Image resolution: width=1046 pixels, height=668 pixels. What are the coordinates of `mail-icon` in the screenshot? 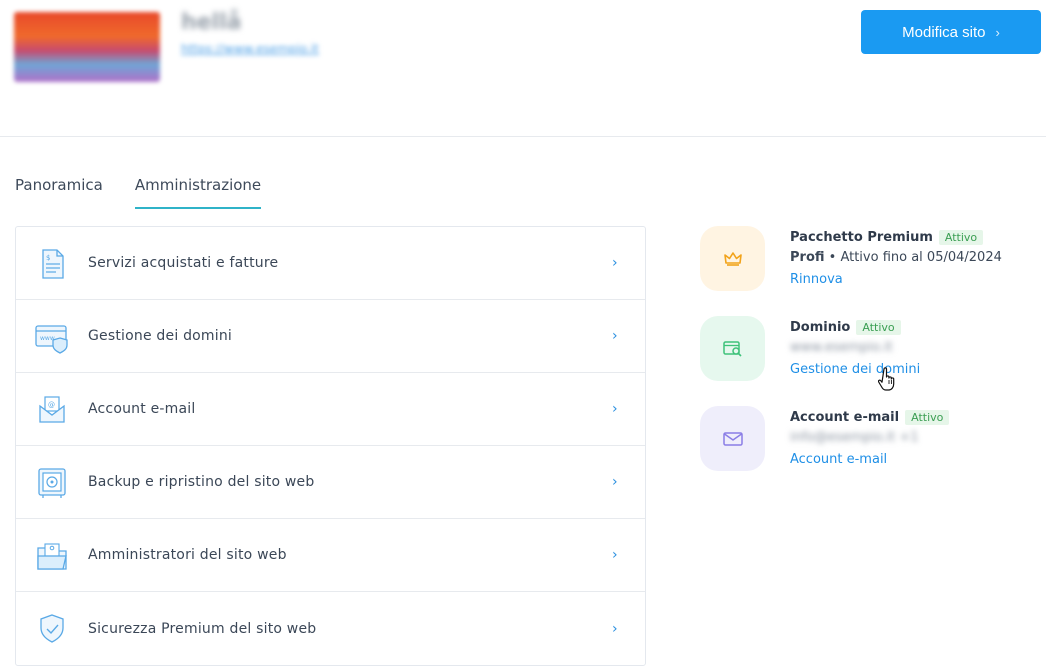 It's located at (732, 438).